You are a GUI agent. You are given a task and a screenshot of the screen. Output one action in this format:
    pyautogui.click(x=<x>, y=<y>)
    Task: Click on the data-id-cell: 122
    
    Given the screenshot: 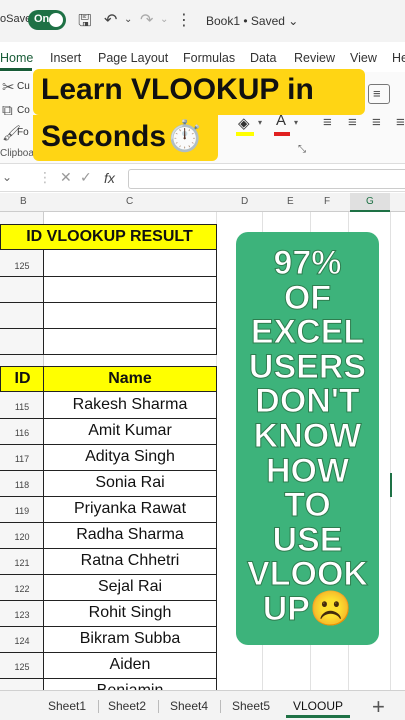 What is the action you would take?
    pyautogui.click(x=22, y=589)
    